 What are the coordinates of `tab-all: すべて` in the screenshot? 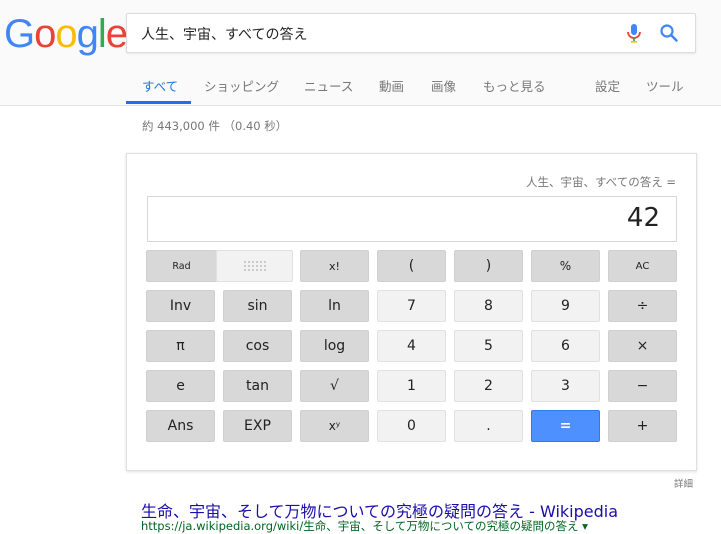 It's located at (160, 85).